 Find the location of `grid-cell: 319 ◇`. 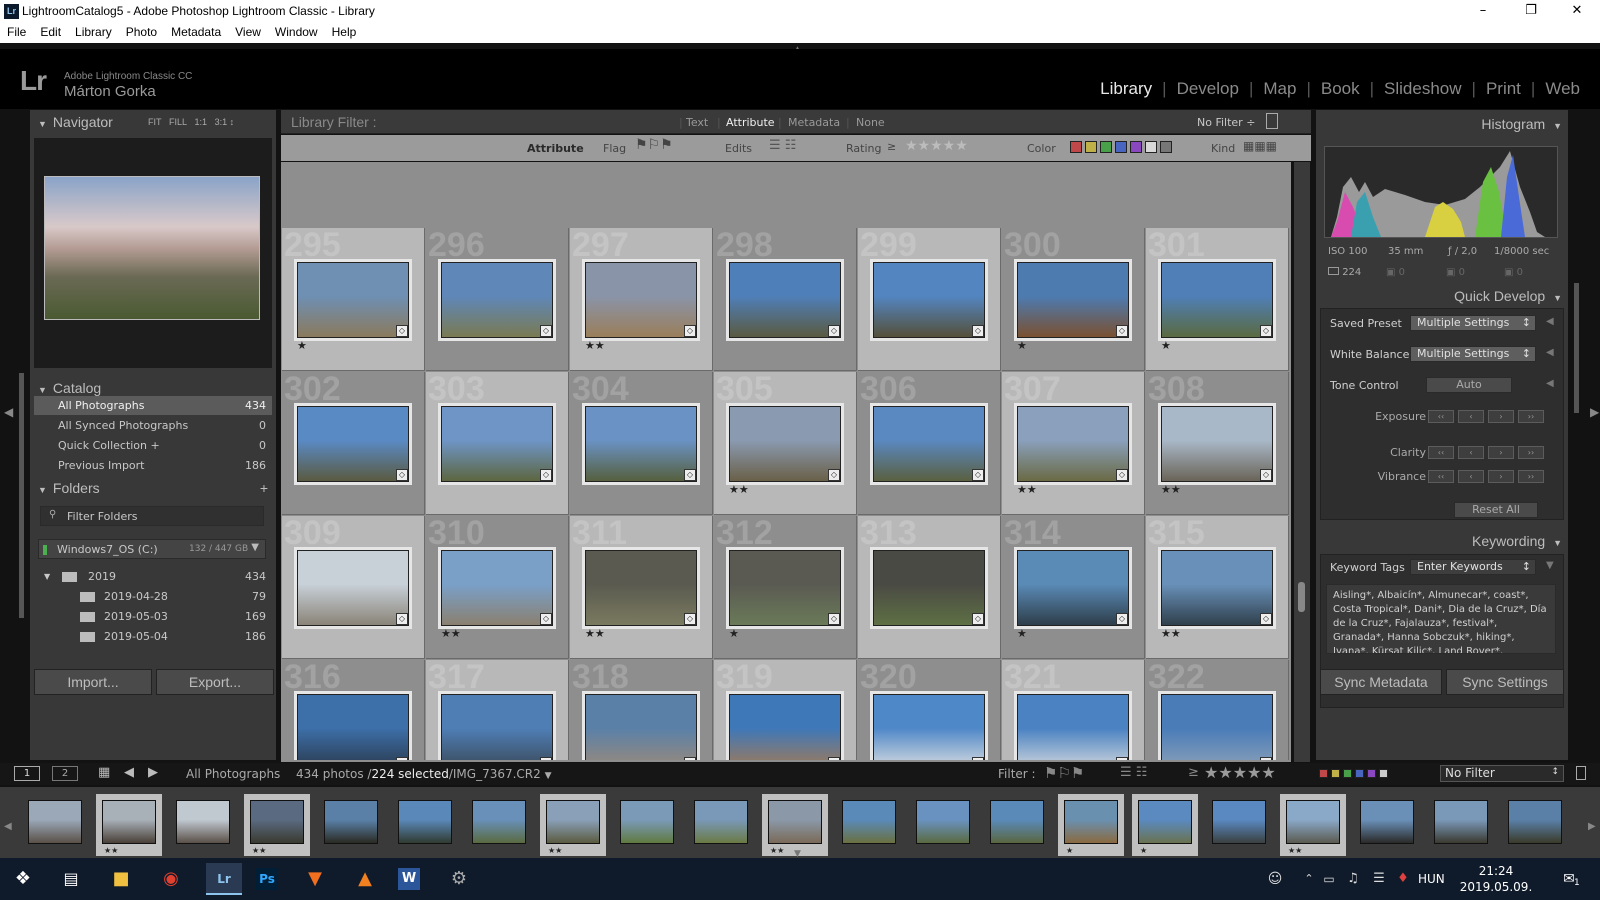

grid-cell: 319 ◇ is located at coordinates (785, 710).